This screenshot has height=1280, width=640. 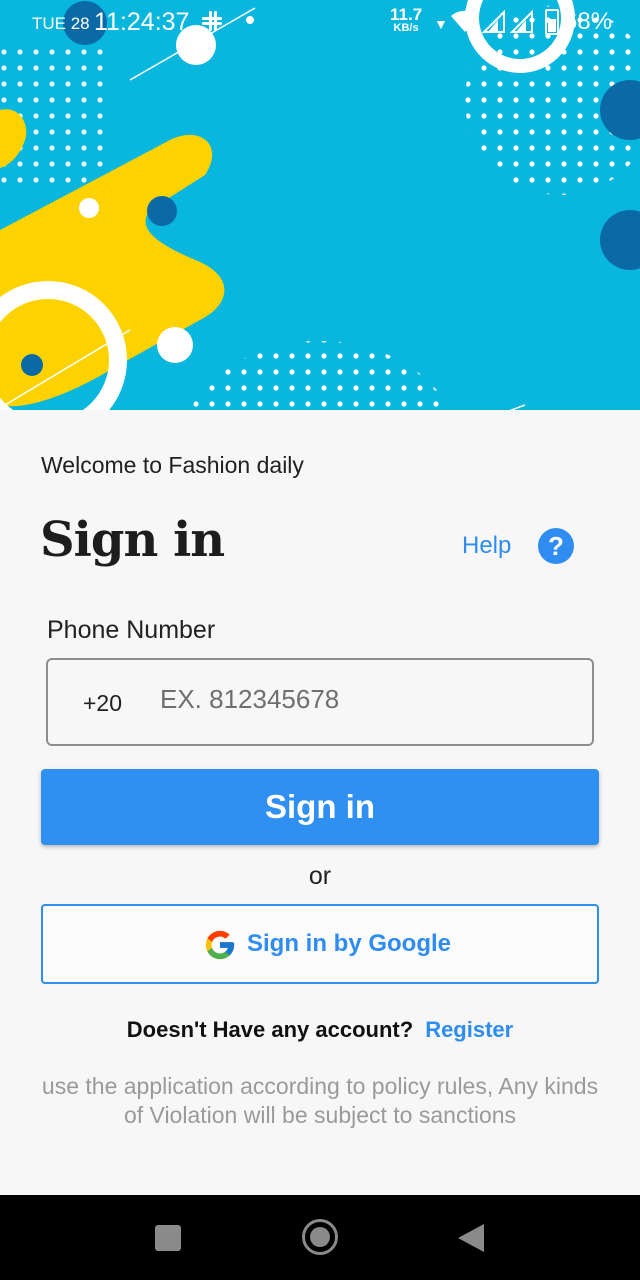 I want to click on register-row: Doesn't Have any account? Register, so click(x=320, y=1030).